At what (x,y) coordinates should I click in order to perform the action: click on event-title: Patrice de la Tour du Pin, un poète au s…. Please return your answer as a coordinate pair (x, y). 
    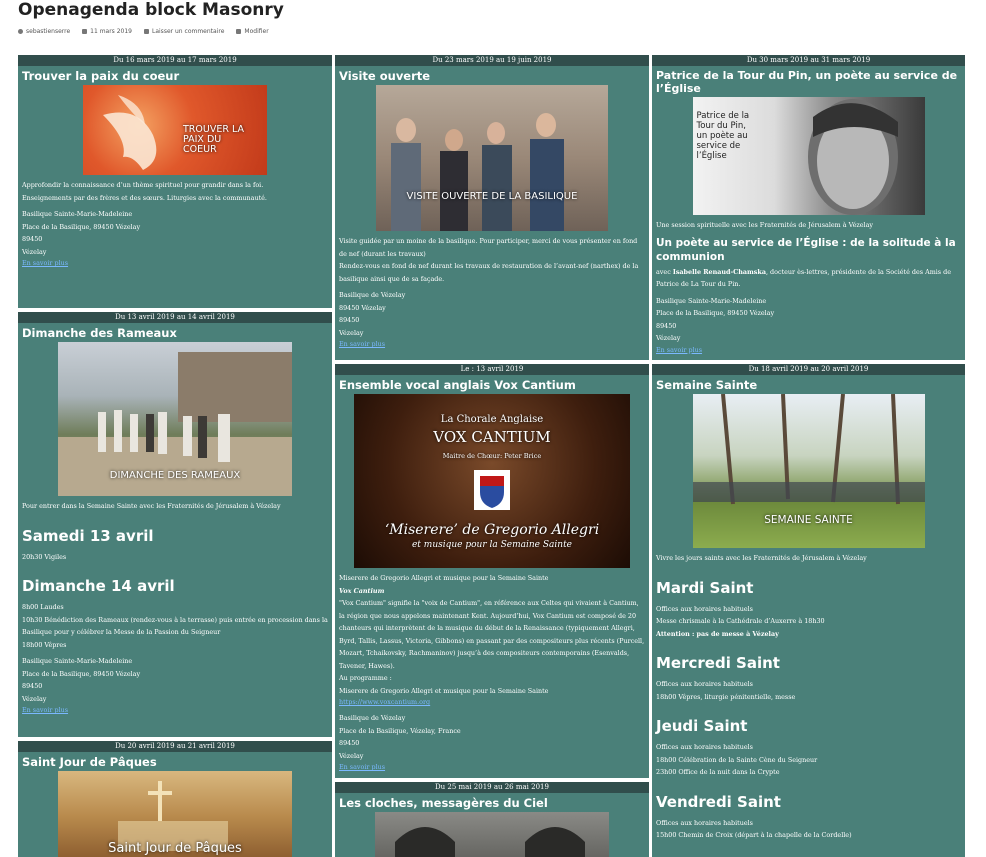
    Looking at the image, I should click on (808, 80).